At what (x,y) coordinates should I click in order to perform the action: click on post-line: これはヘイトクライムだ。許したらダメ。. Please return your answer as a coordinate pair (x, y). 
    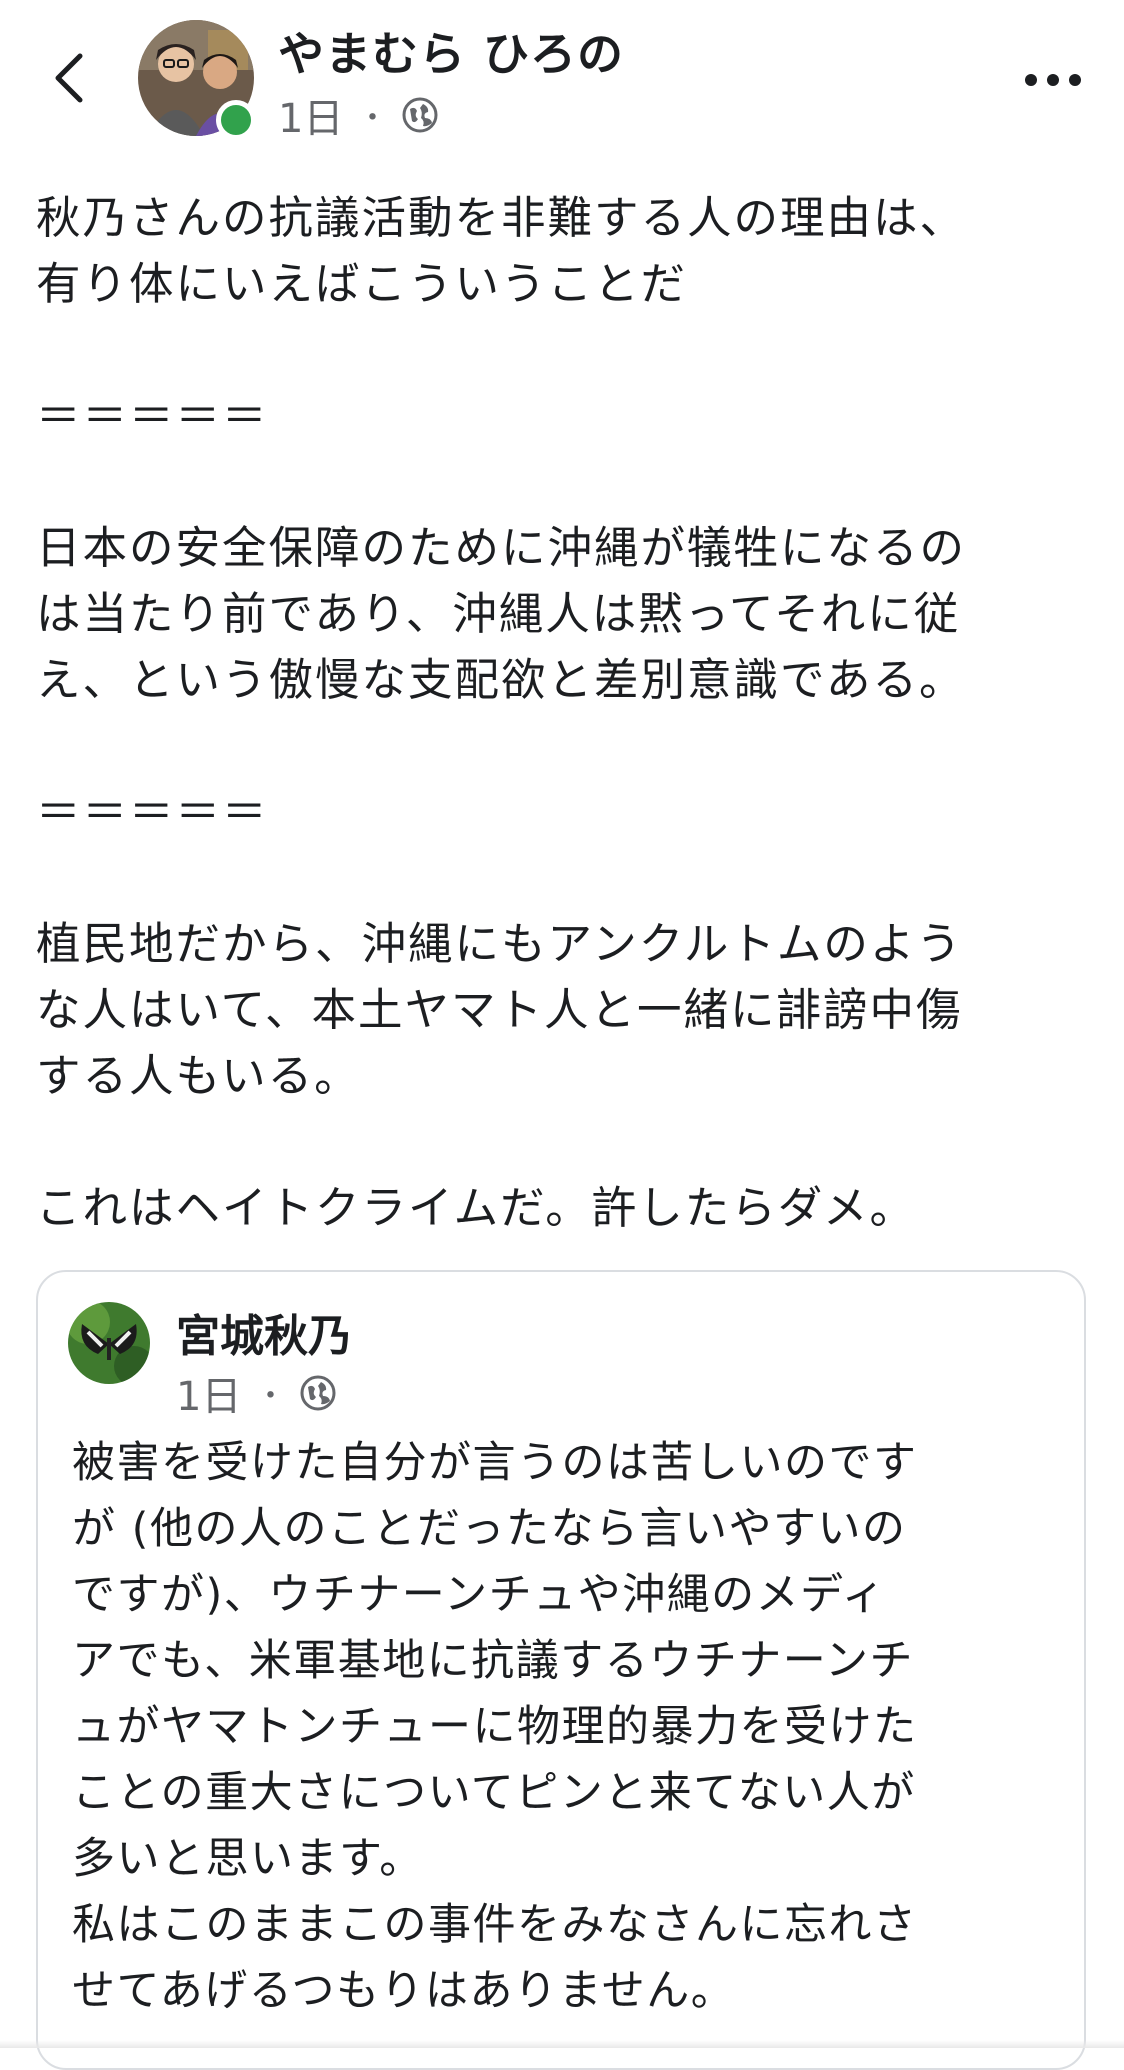
    Looking at the image, I should click on (476, 1208).